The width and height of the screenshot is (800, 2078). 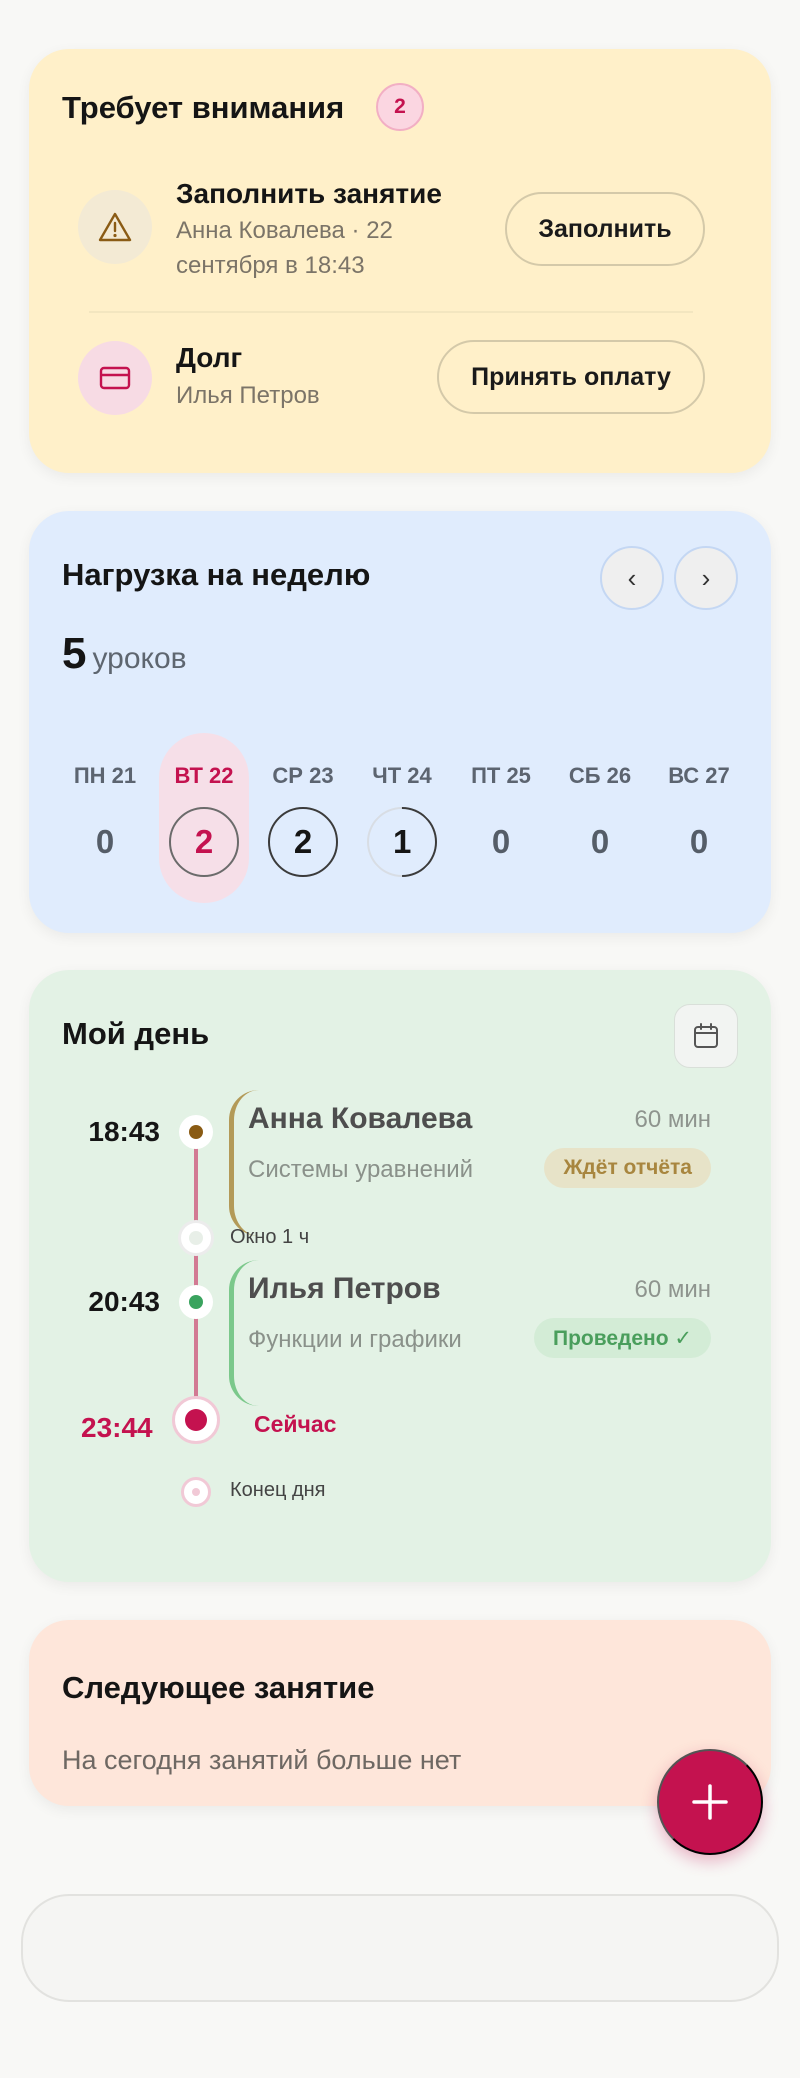 What do you see at coordinates (115, 378) in the screenshot?
I see `card-icon` at bounding box center [115, 378].